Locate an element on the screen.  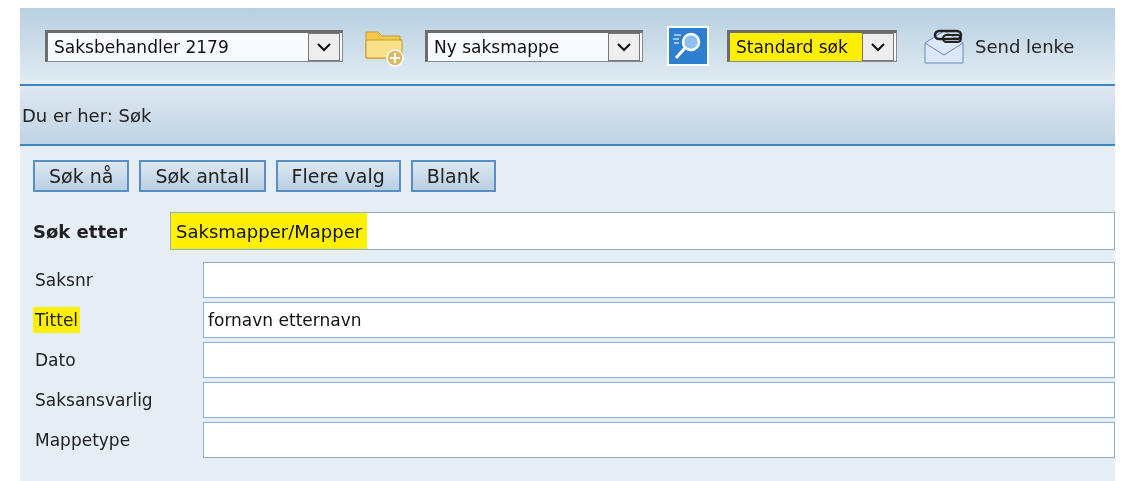
send-link-label: Send lenke is located at coordinates (1025, 46).